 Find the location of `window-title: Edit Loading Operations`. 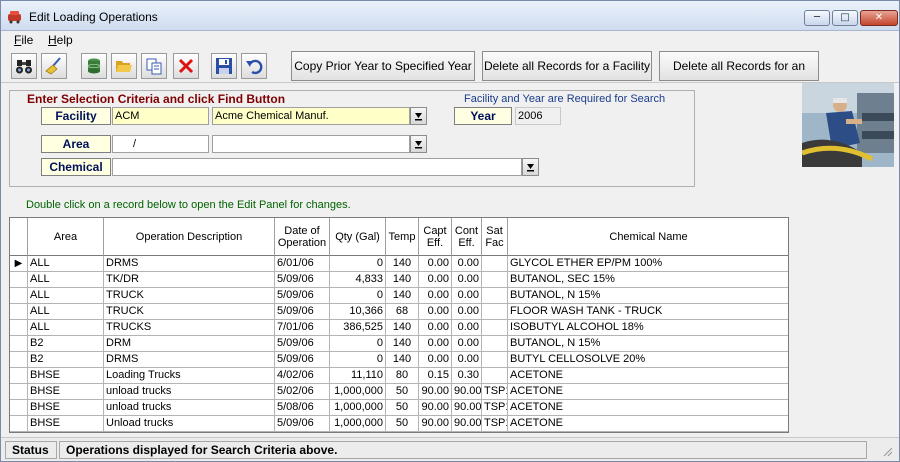

window-title: Edit Loading Operations is located at coordinates (93, 17).